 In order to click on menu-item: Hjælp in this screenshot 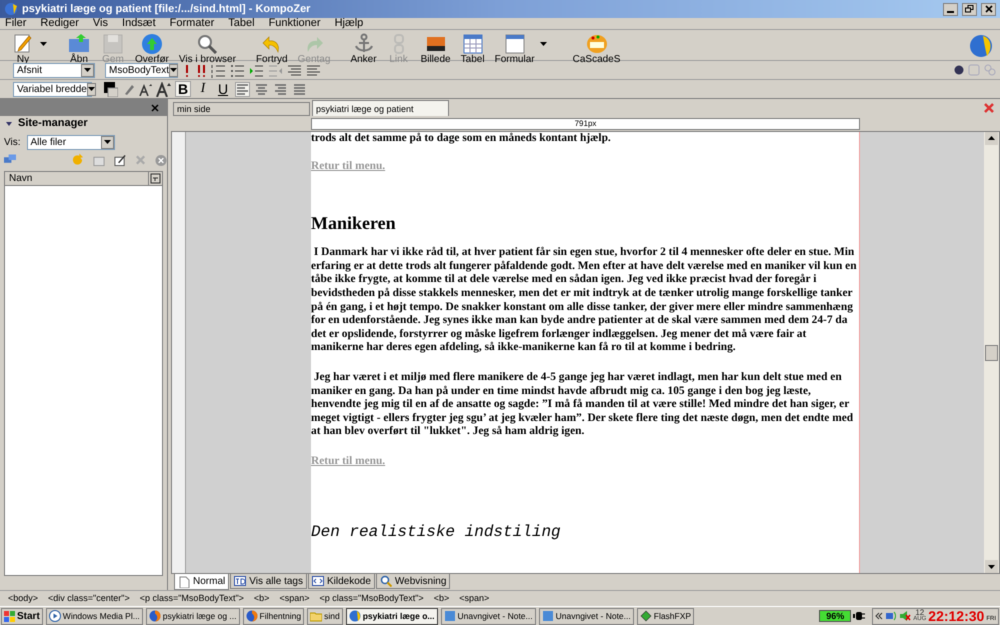, I will do `click(349, 23)`.